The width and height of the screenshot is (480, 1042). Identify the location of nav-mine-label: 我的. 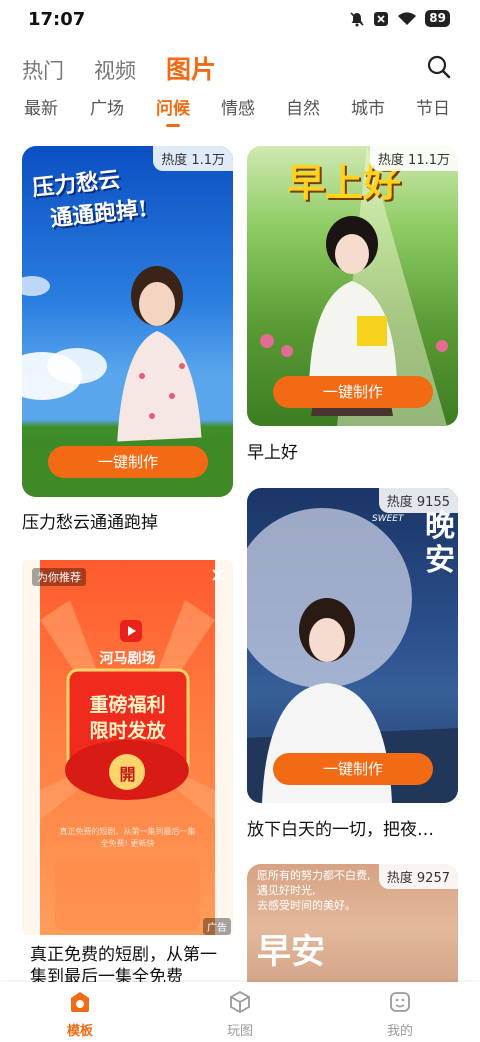
(399, 1031).